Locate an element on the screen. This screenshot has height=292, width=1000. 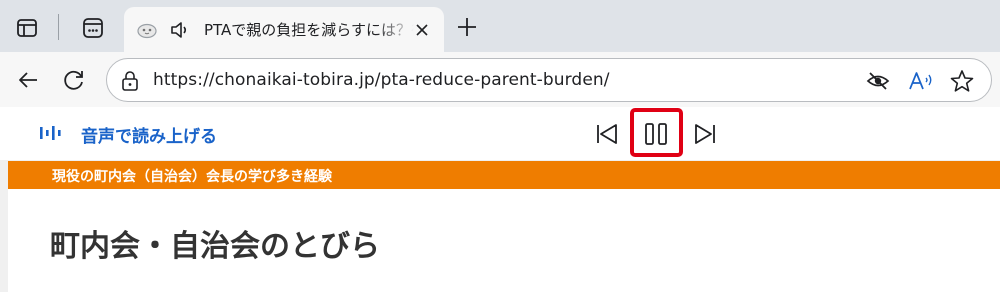
favorite-star-icon is located at coordinates (962, 81).